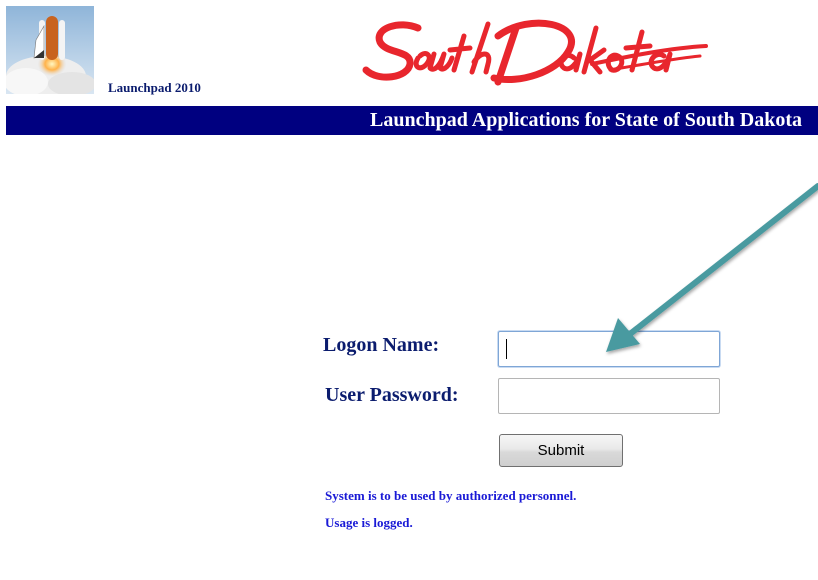 This screenshot has width=818, height=580. What do you see at coordinates (609, 396) in the screenshot?
I see `user-password-input` at bounding box center [609, 396].